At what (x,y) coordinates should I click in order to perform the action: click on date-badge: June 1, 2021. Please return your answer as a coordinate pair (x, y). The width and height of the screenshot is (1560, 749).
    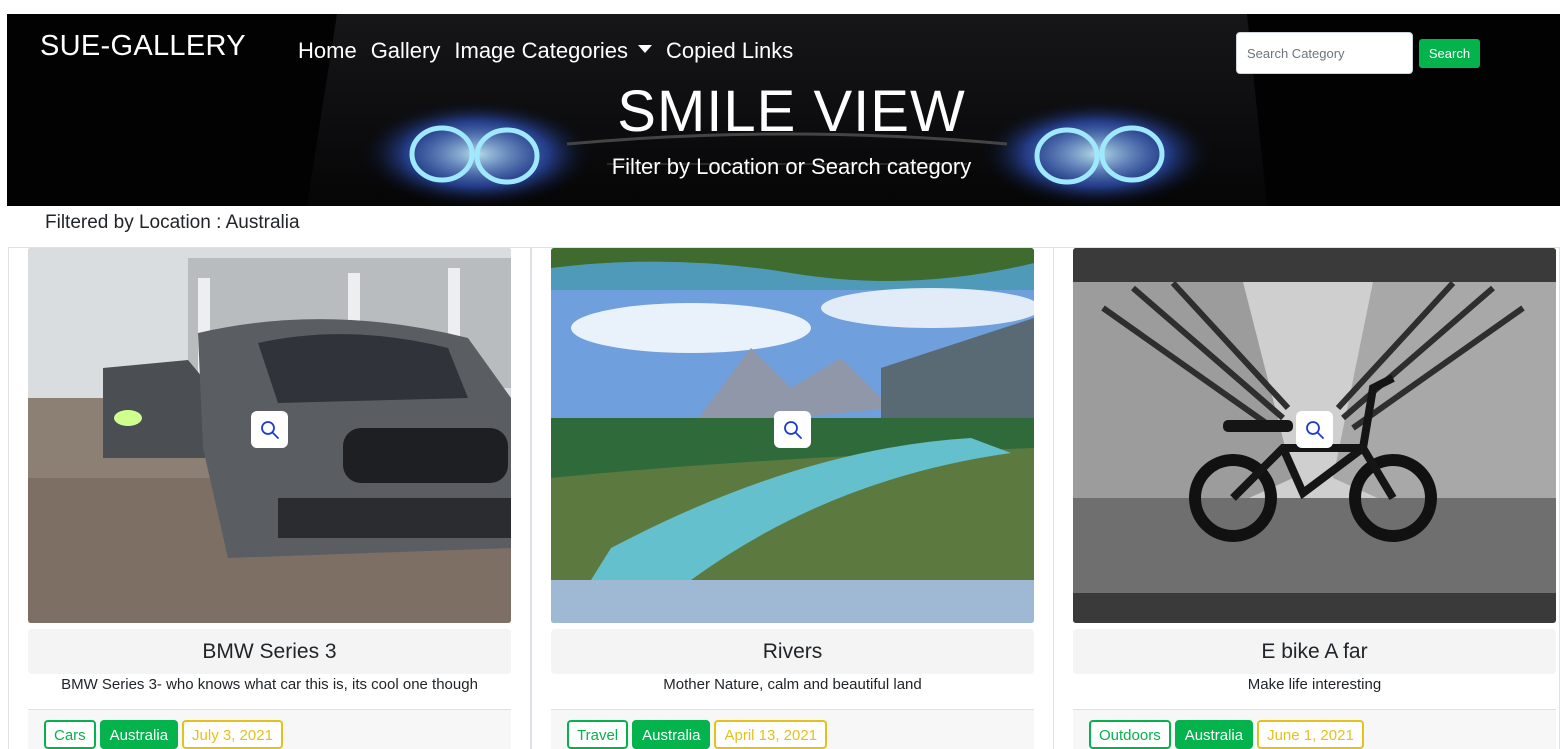
    Looking at the image, I should click on (1310, 734).